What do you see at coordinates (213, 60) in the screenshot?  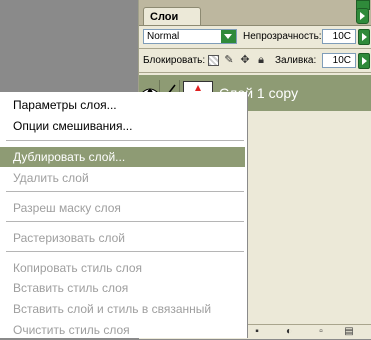 I see `lock-transparency-icon` at bounding box center [213, 60].